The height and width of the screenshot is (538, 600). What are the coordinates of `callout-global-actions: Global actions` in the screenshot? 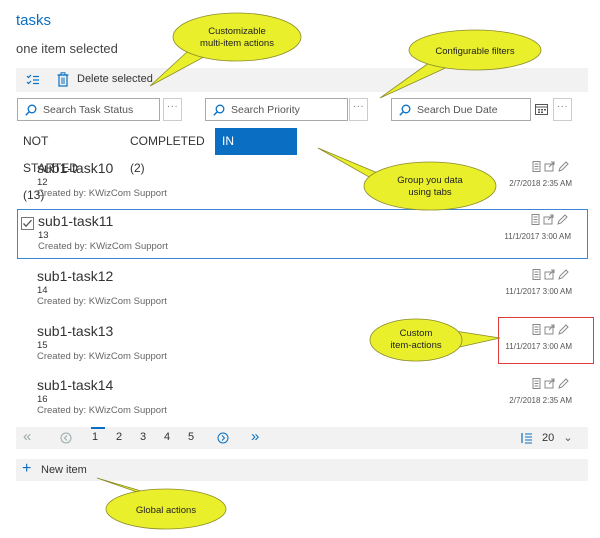 It's located at (161, 503).